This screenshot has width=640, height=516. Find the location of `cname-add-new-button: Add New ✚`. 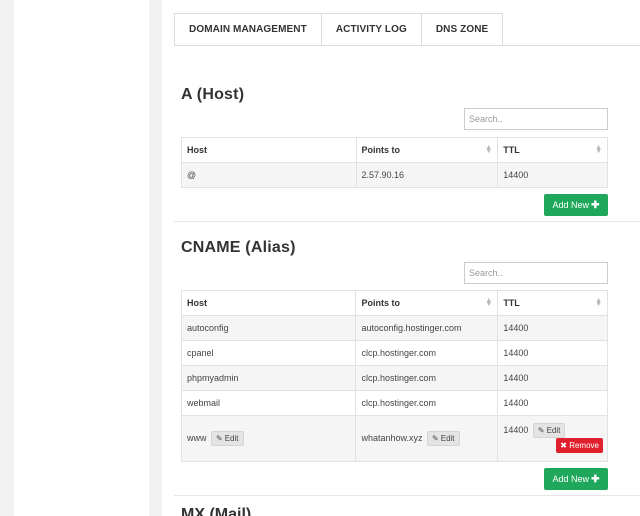

cname-add-new-button: Add New ✚ is located at coordinates (576, 479).